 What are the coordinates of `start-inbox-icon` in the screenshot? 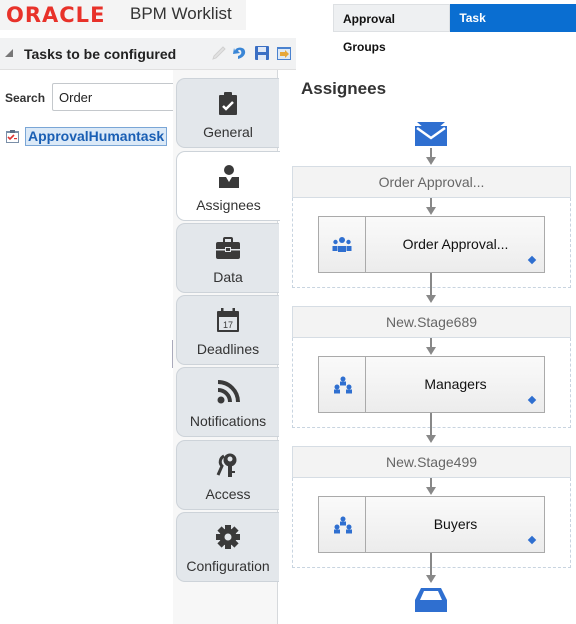 It's located at (431, 134).